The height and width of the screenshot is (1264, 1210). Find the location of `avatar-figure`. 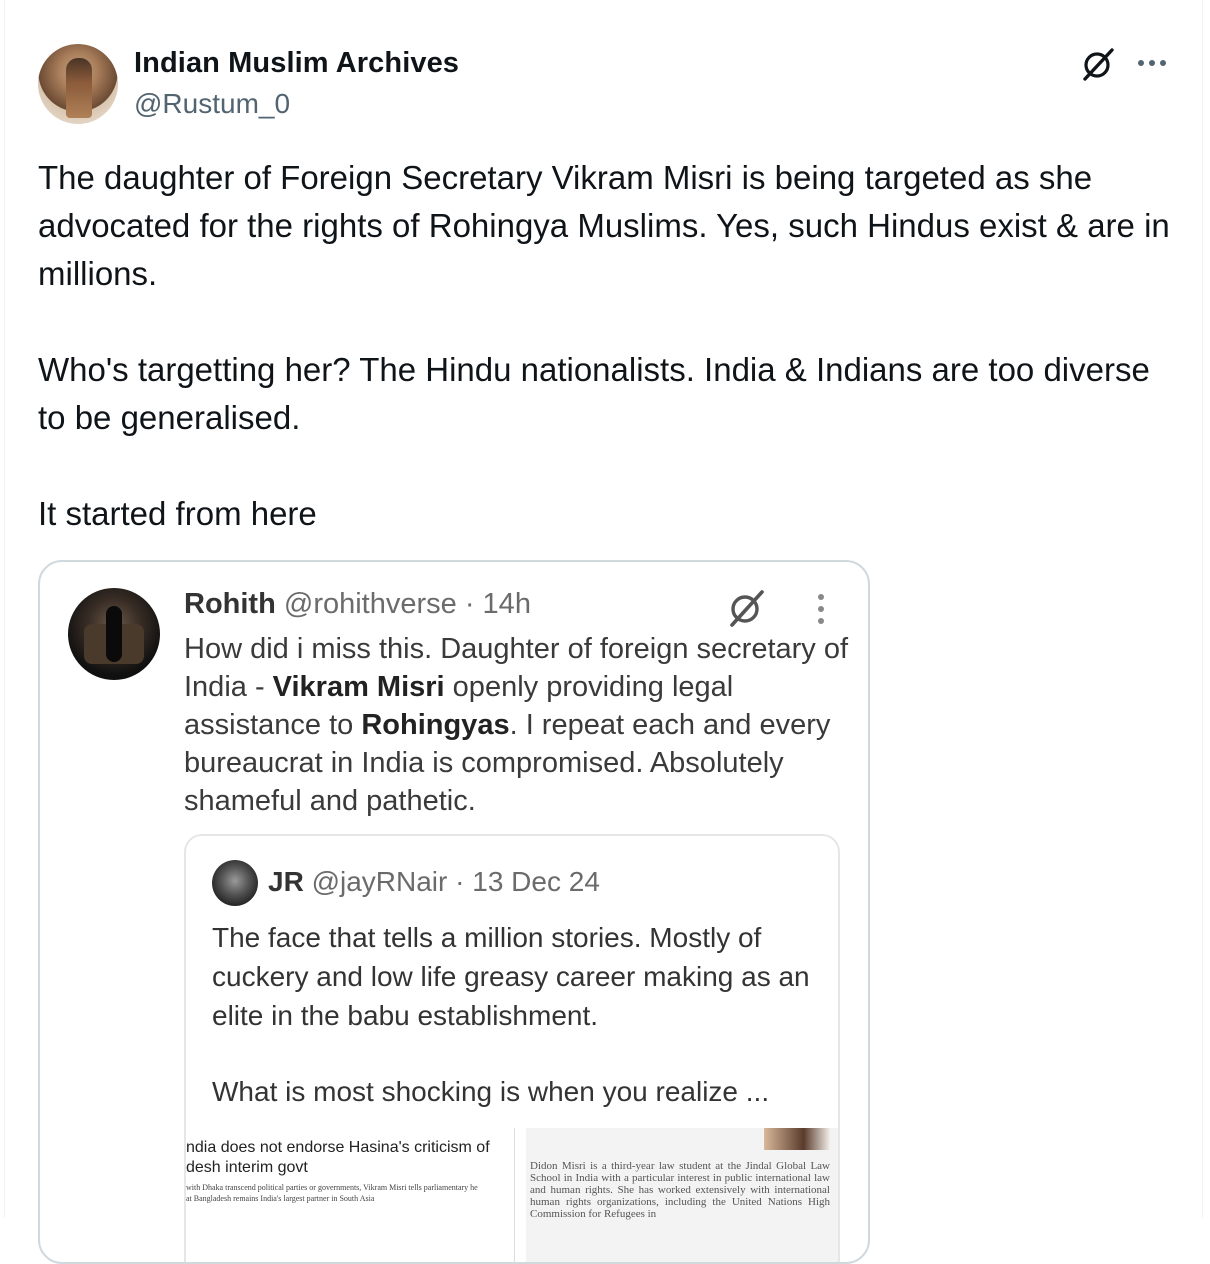

avatar-figure is located at coordinates (79, 88).